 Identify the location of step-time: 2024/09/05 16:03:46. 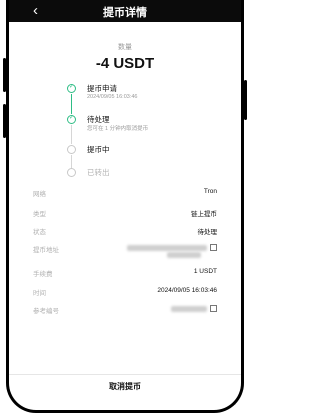
(112, 97).